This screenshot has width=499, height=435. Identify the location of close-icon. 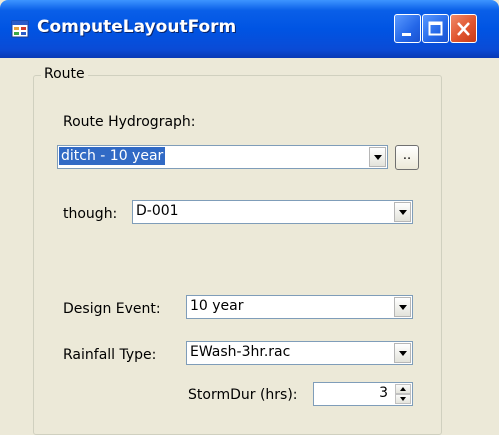
(463, 29).